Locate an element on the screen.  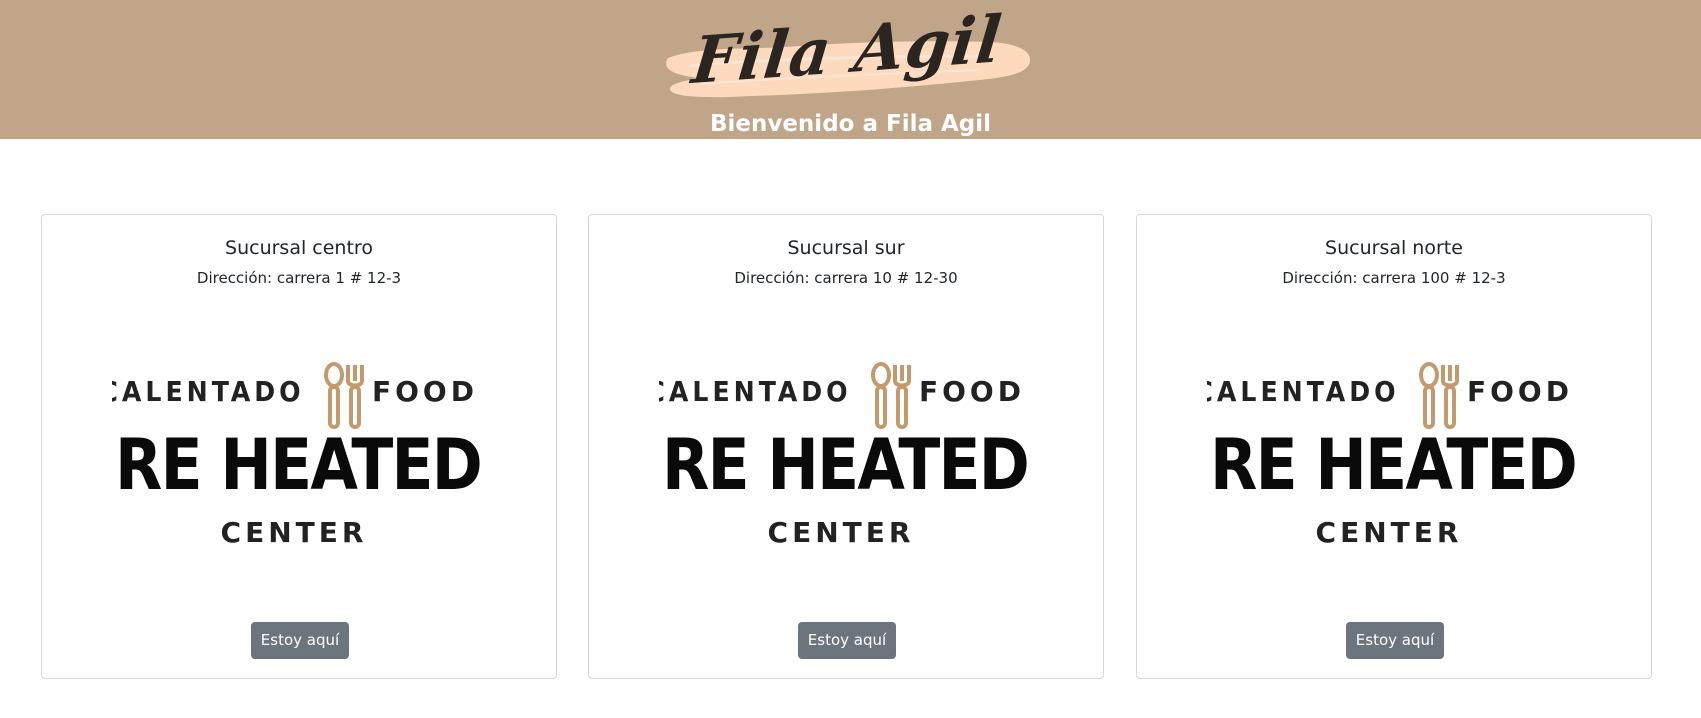
branch-address: Dirección: carrera 100 # 12-3 is located at coordinates (1394, 278).